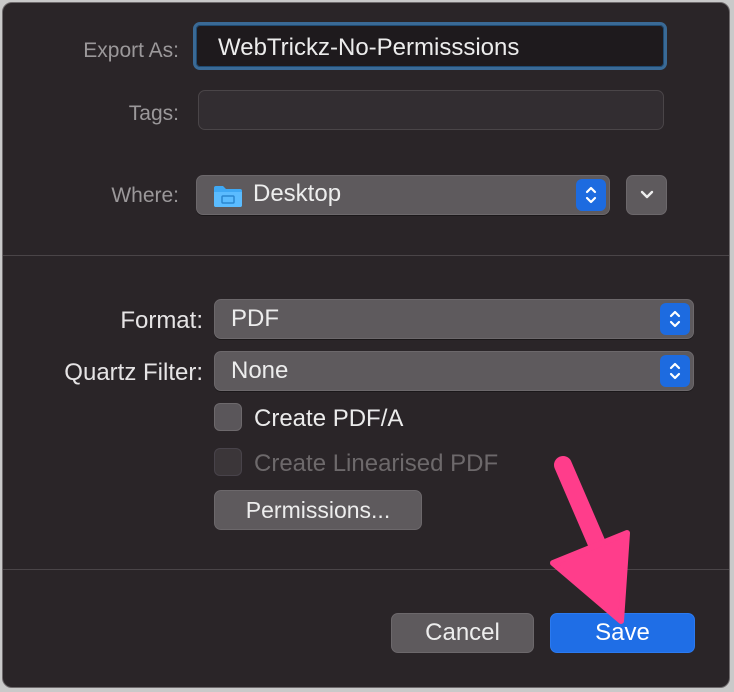  I want to click on where-label: Where:, so click(145, 195).